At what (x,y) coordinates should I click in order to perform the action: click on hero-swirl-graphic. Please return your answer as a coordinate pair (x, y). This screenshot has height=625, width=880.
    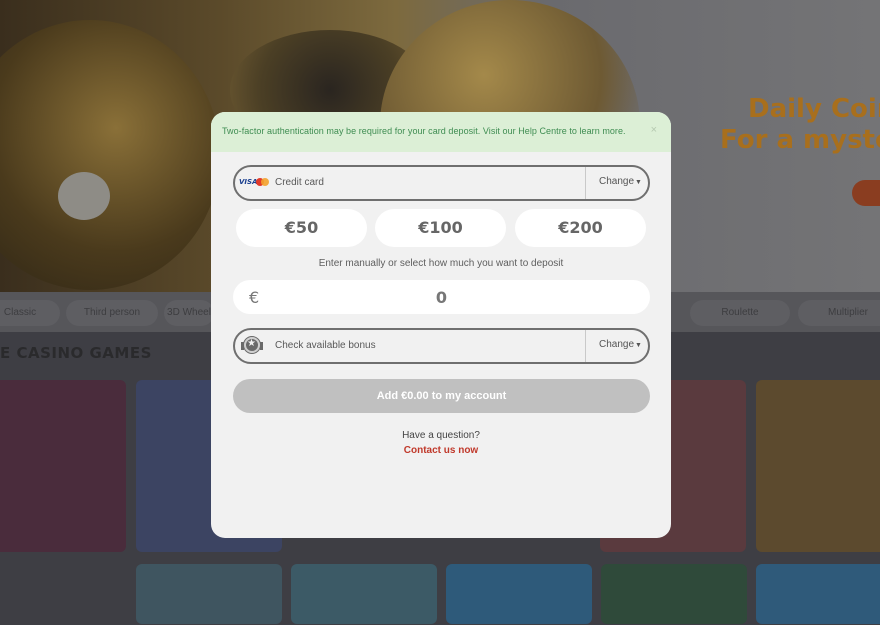
    Looking at the image, I should click on (110, 155).